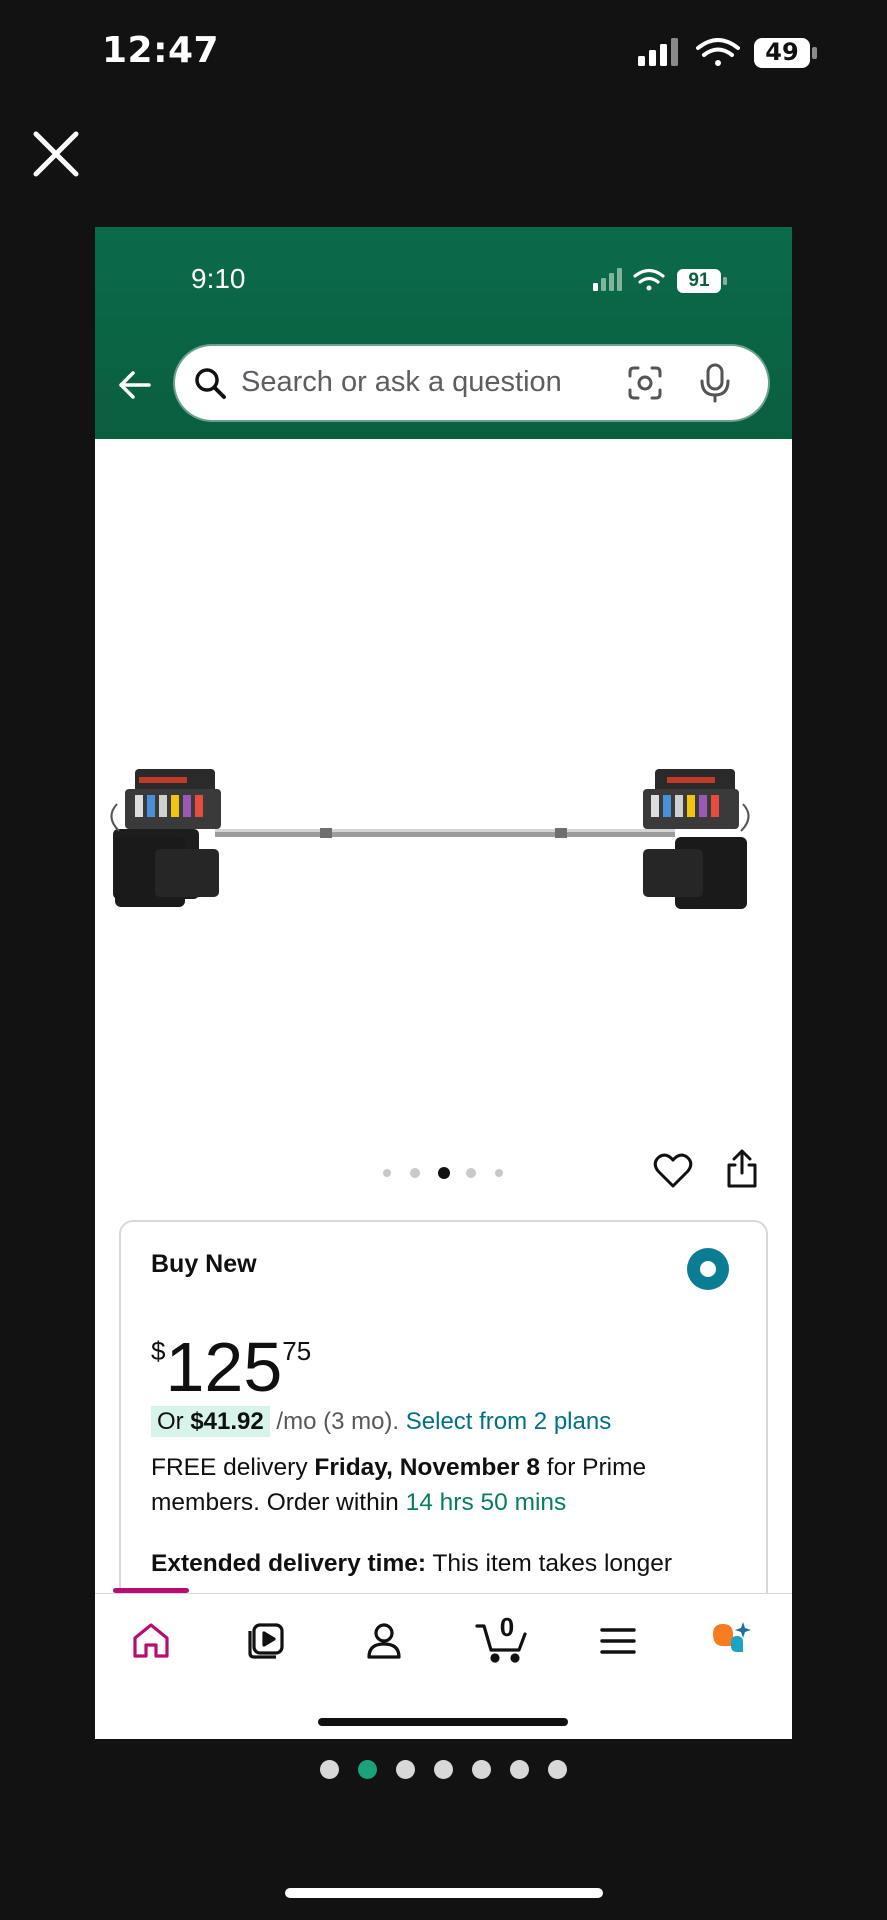  What do you see at coordinates (618, 1641) in the screenshot?
I see `menu-icon` at bounding box center [618, 1641].